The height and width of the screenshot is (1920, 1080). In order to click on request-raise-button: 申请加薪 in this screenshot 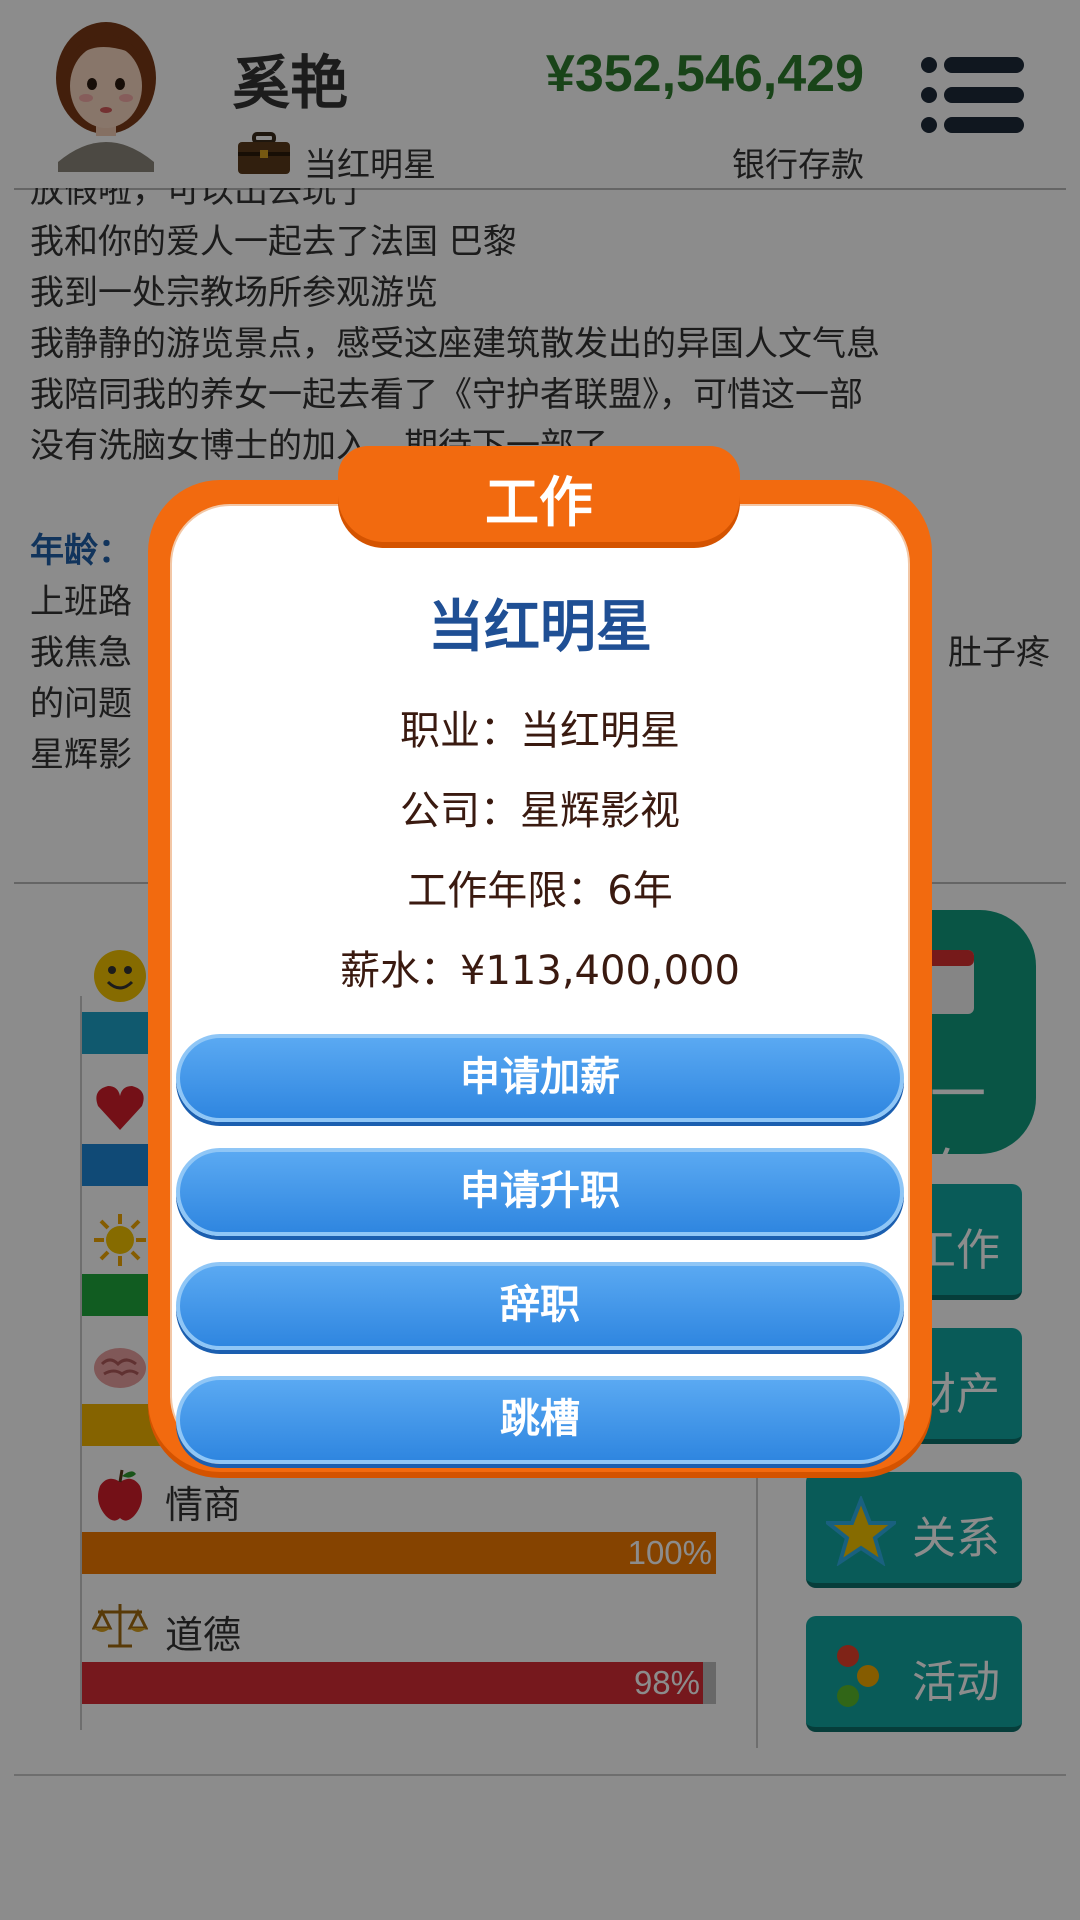, I will do `click(540, 1078)`.